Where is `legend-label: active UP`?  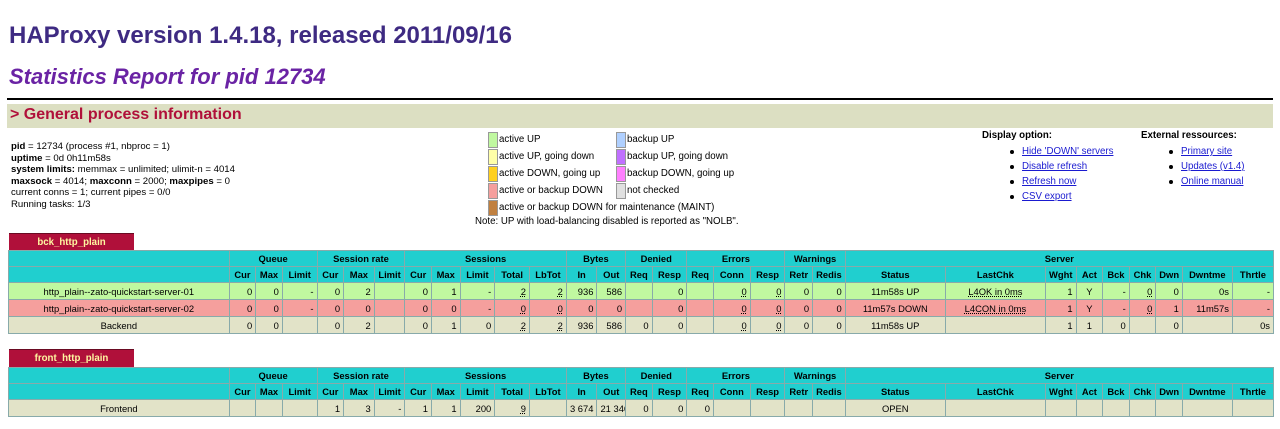
legend-label: active UP is located at coordinates (520, 139).